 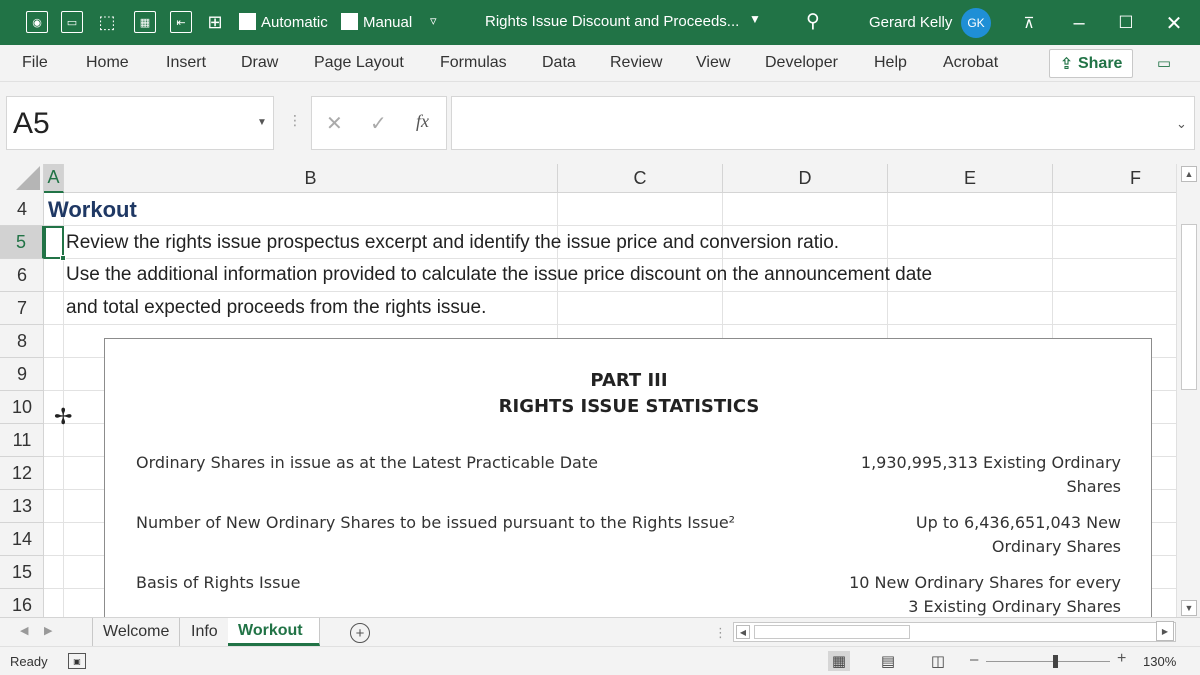 What do you see at coordinates (433, 21) in the screenshot?
I see `customize-toolbar-icon: ▿` at bounding box center [433, 21].